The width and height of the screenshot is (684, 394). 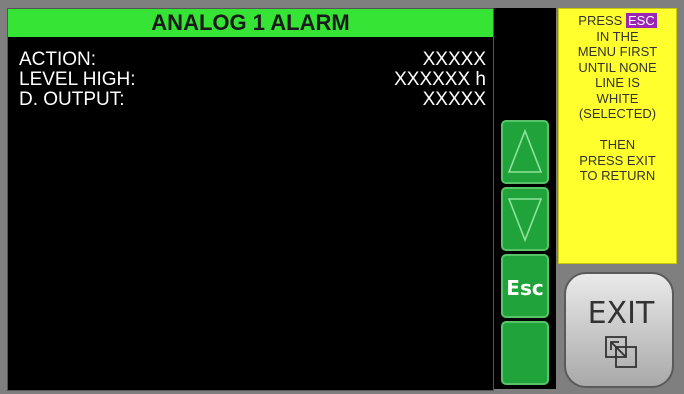 I want to click on help-line: IN THE, so click(x=617, y=36).